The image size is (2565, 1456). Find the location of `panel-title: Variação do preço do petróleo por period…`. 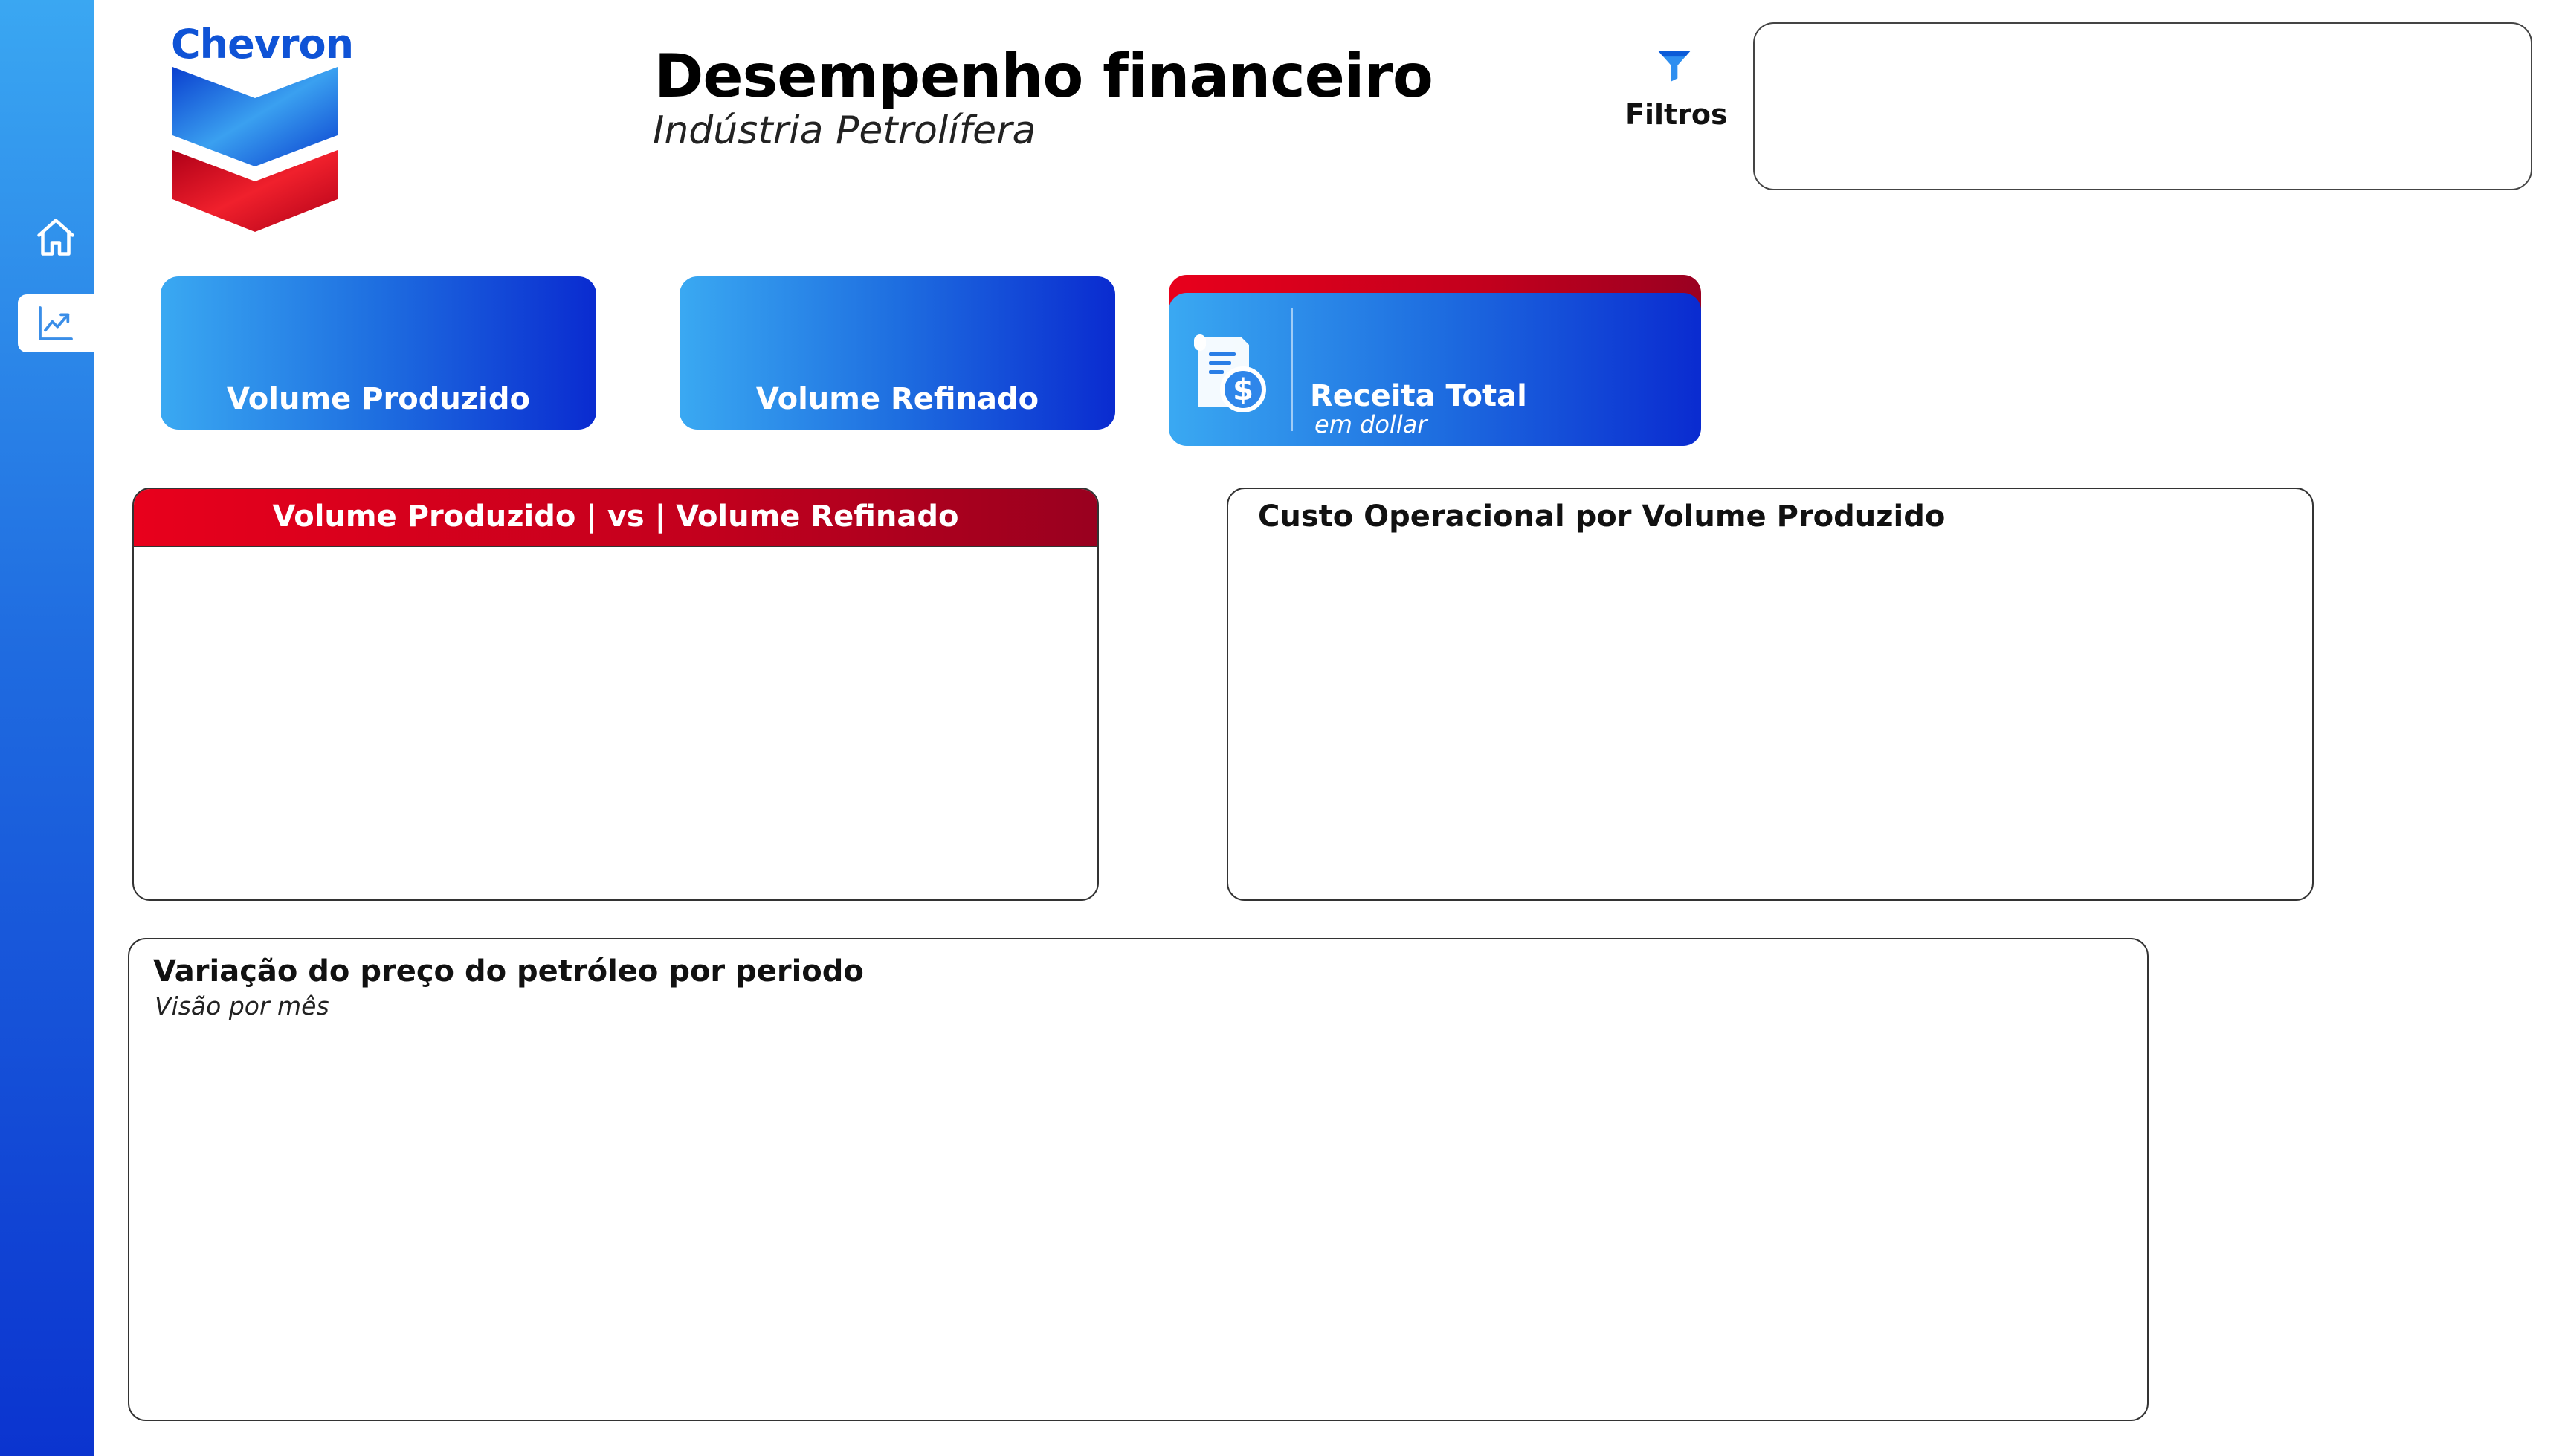

panel-title: Variação do preço do petróleo por period… is located at coordinates (508, 972).